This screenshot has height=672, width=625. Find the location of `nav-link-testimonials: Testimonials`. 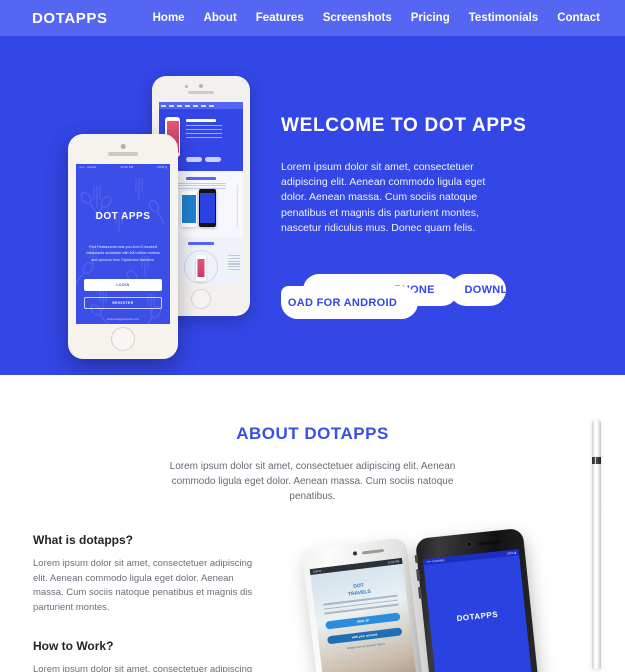

nav-link-testimonials: Testimonials is located at coordinates (503, 18).